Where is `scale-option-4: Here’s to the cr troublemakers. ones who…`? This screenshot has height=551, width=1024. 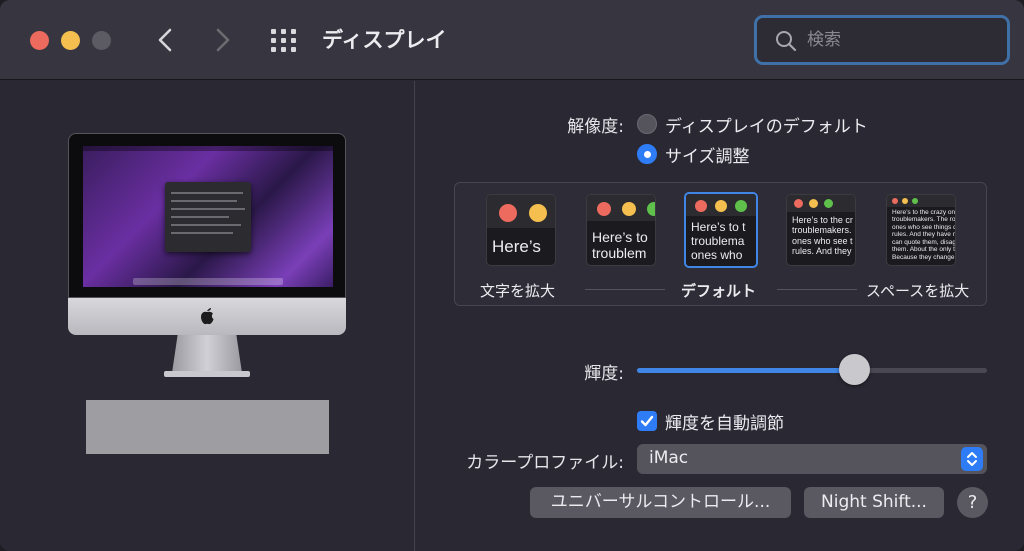
scale-option-4: Here’s to the cr troublemakers. ones who… is located at coordinates (821, 230).